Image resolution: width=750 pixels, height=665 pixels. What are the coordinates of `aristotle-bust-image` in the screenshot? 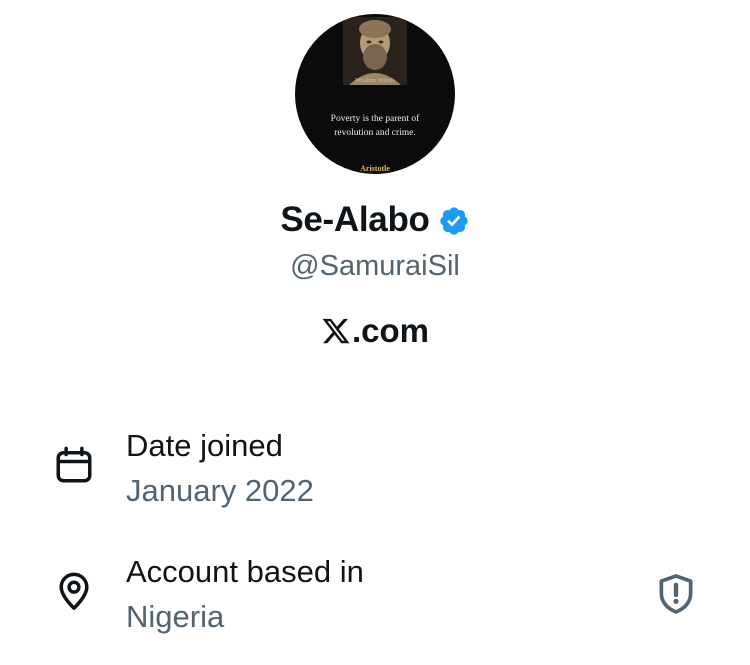 It's located at (375, 51).